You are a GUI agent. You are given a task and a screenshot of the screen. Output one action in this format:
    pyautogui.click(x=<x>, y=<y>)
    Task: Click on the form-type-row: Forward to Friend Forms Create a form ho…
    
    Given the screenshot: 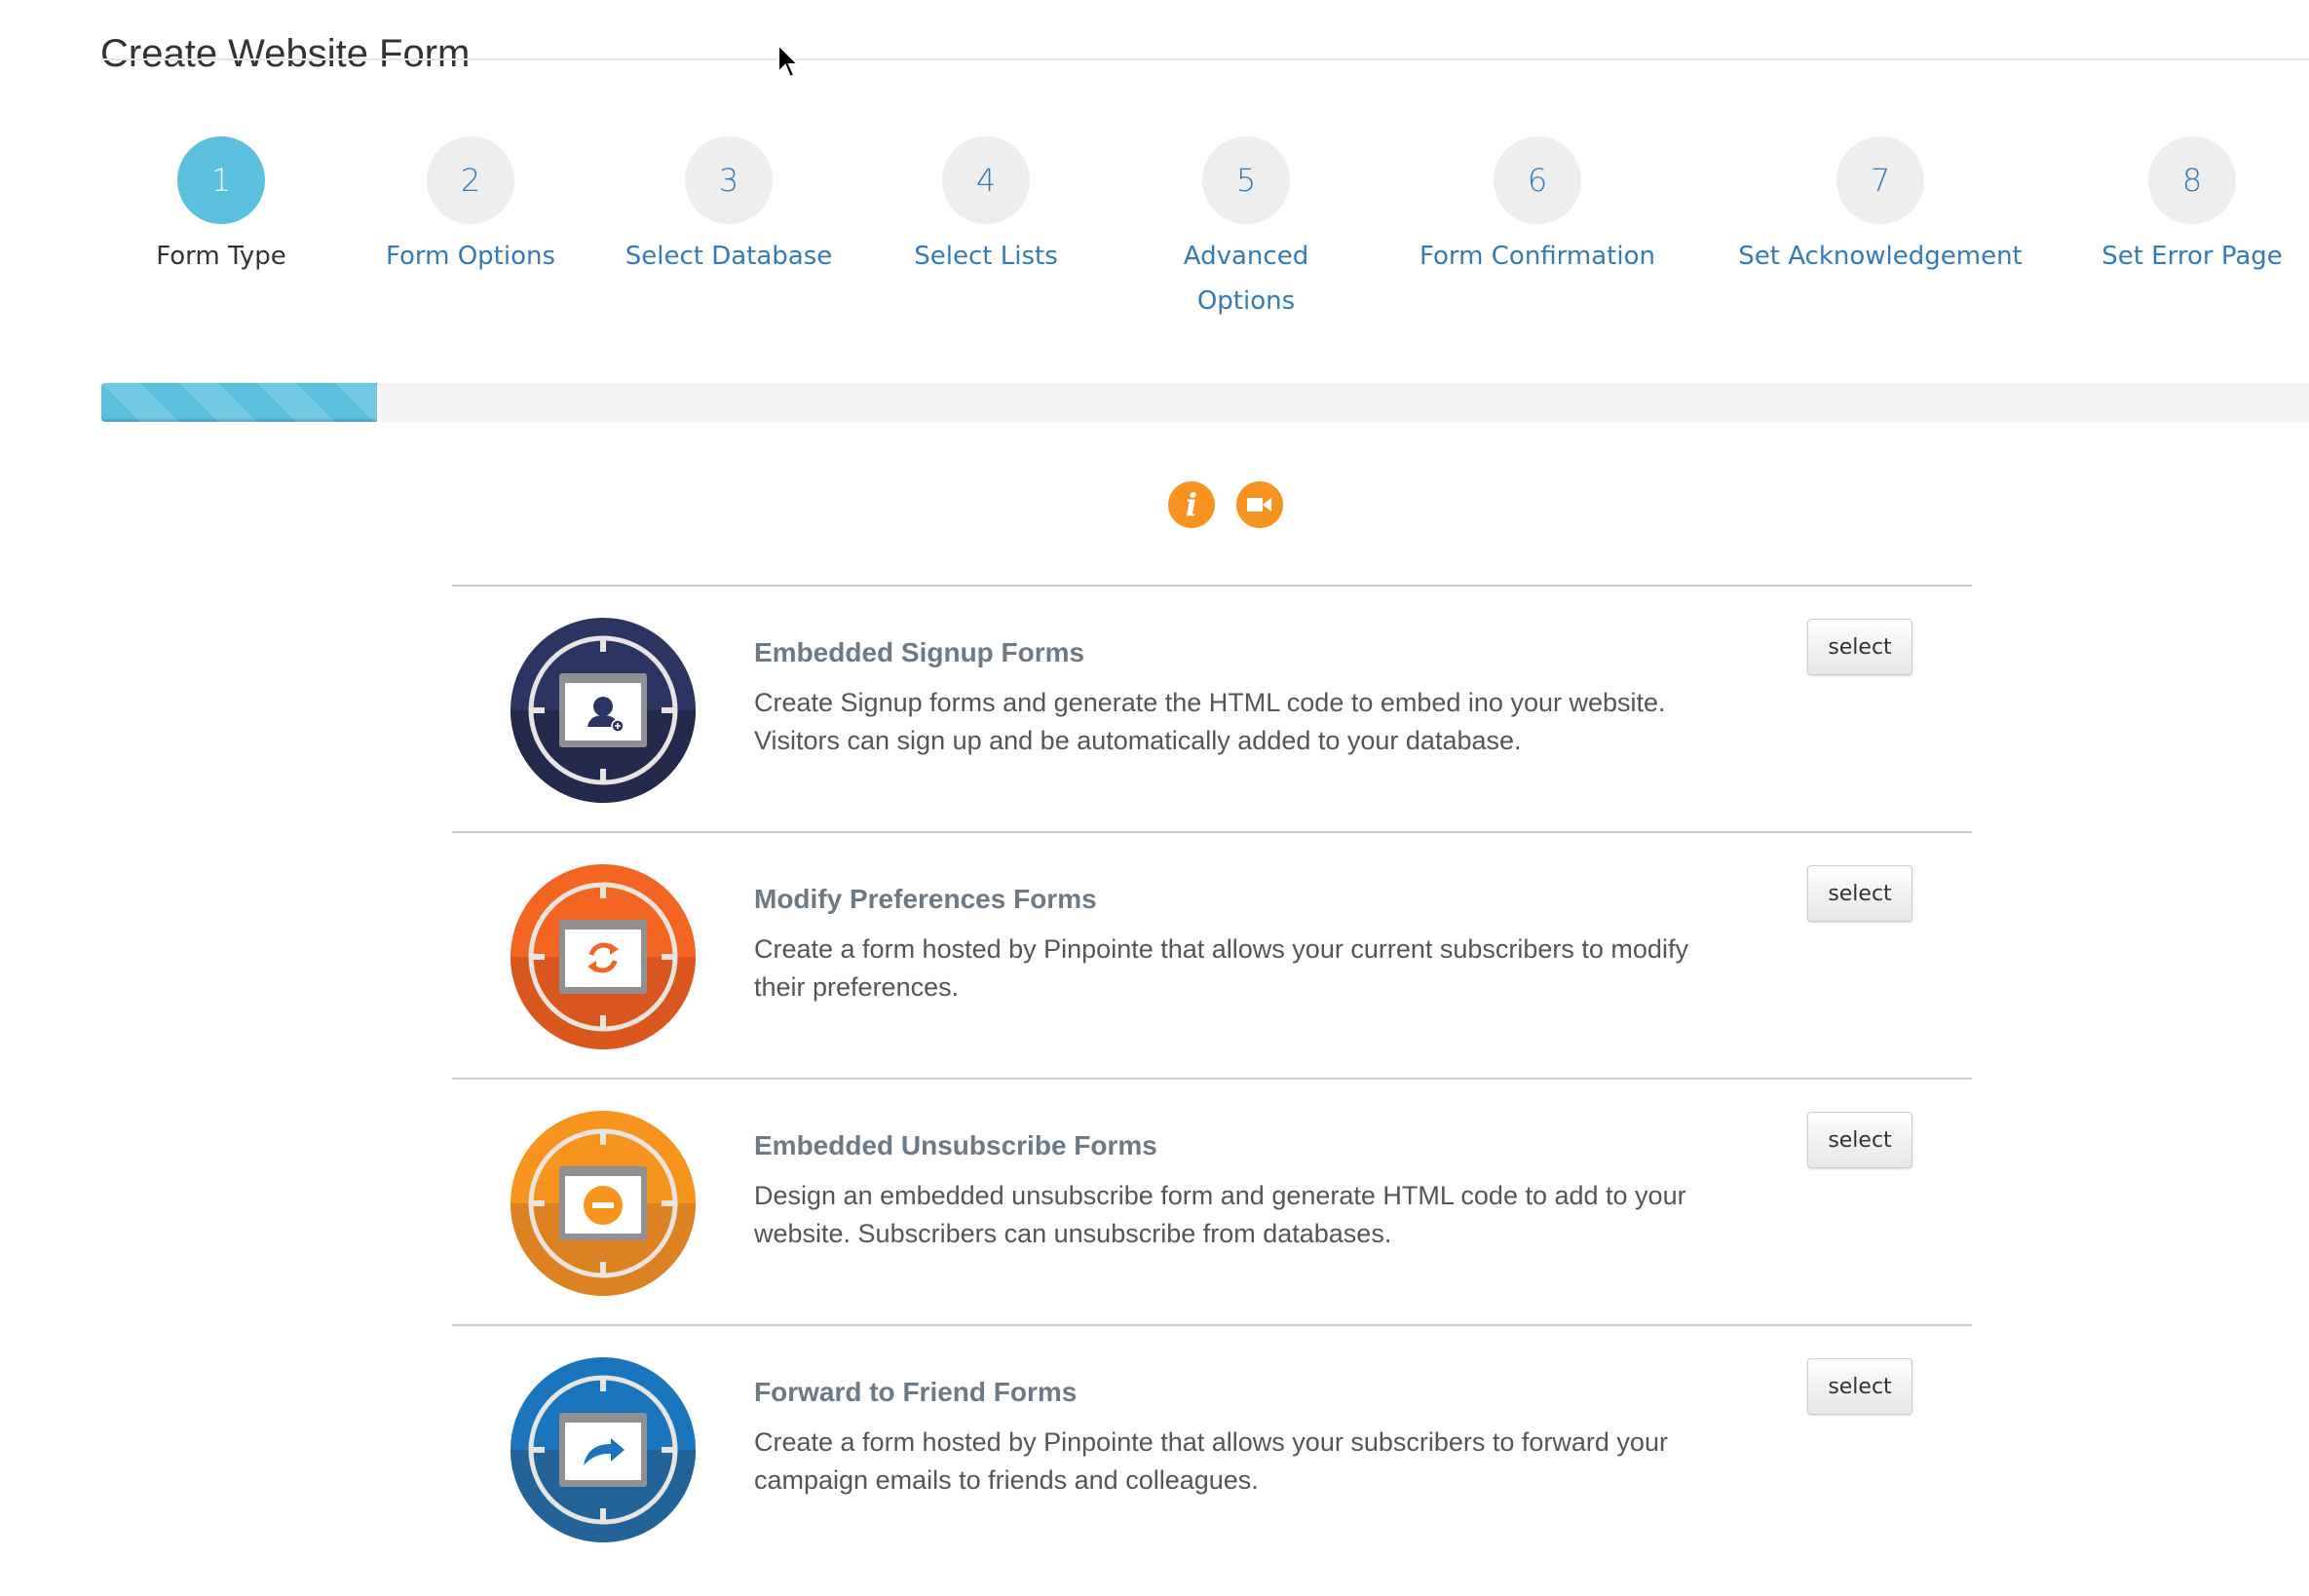 What is the action you would take?
    pyautogui.click(x=1212, y=1447)
    